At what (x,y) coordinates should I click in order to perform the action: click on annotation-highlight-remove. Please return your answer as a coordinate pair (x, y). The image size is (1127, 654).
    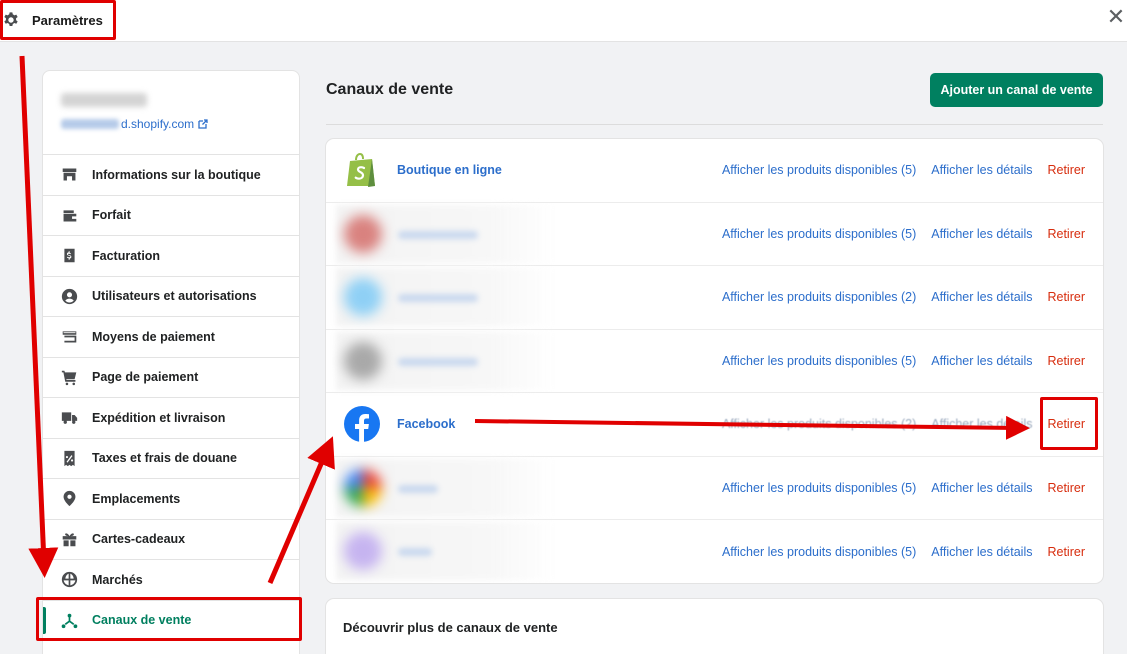
    Looking at the image, I should click on (1069, 423).